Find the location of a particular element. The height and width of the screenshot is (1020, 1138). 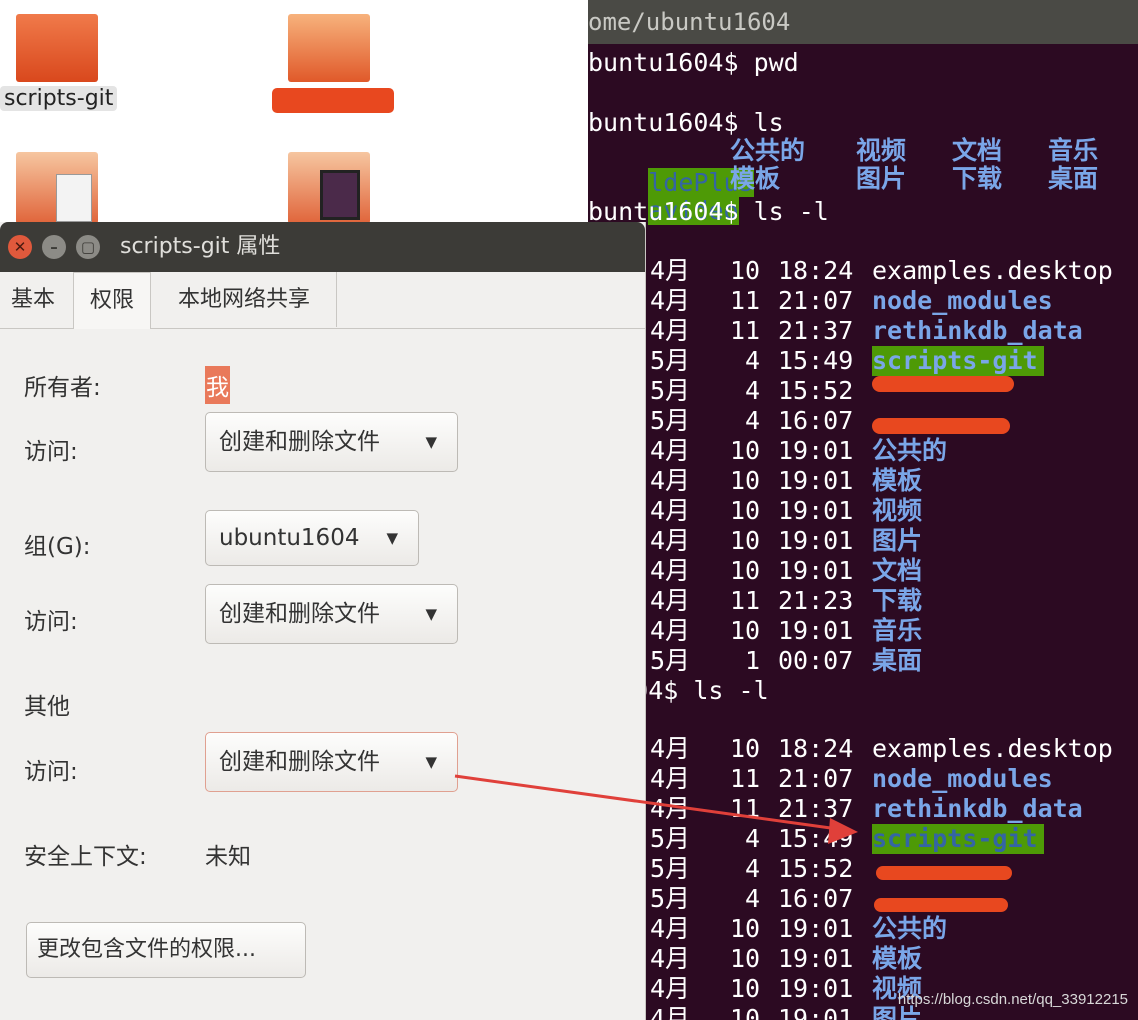

group-select: ubuntu1604 ▼ is located at coordinates (312, 538).